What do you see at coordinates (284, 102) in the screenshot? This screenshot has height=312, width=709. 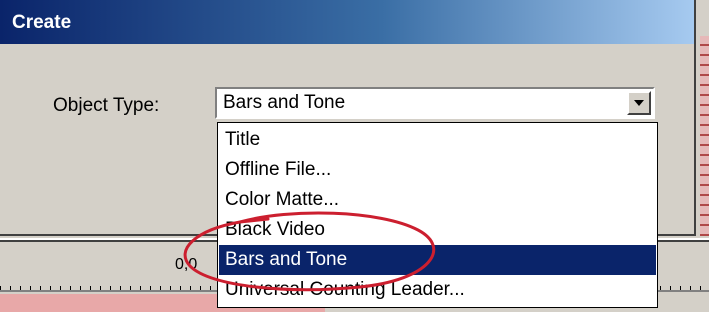 I see `object-type-value: Bars and Tone` at bounding box center [284, 102].